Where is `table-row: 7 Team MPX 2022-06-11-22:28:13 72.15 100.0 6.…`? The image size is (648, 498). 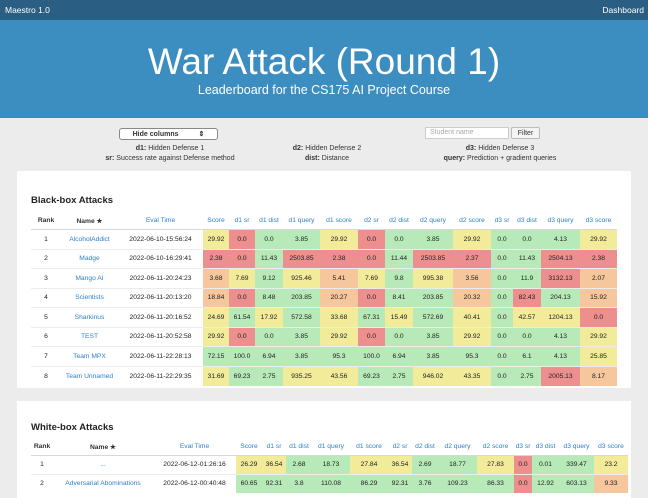 table-row: 7 Team MPX 2022-06-11-22:28:13 72.15 100.0 6.… is located at coordinates (324, 356).